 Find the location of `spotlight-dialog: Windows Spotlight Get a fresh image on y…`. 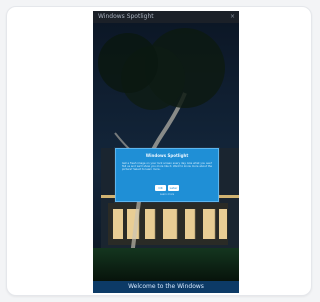

spotlight-dialog: Windows Spotlight Get a fresh image on y… is located at coordinates (167, 175).